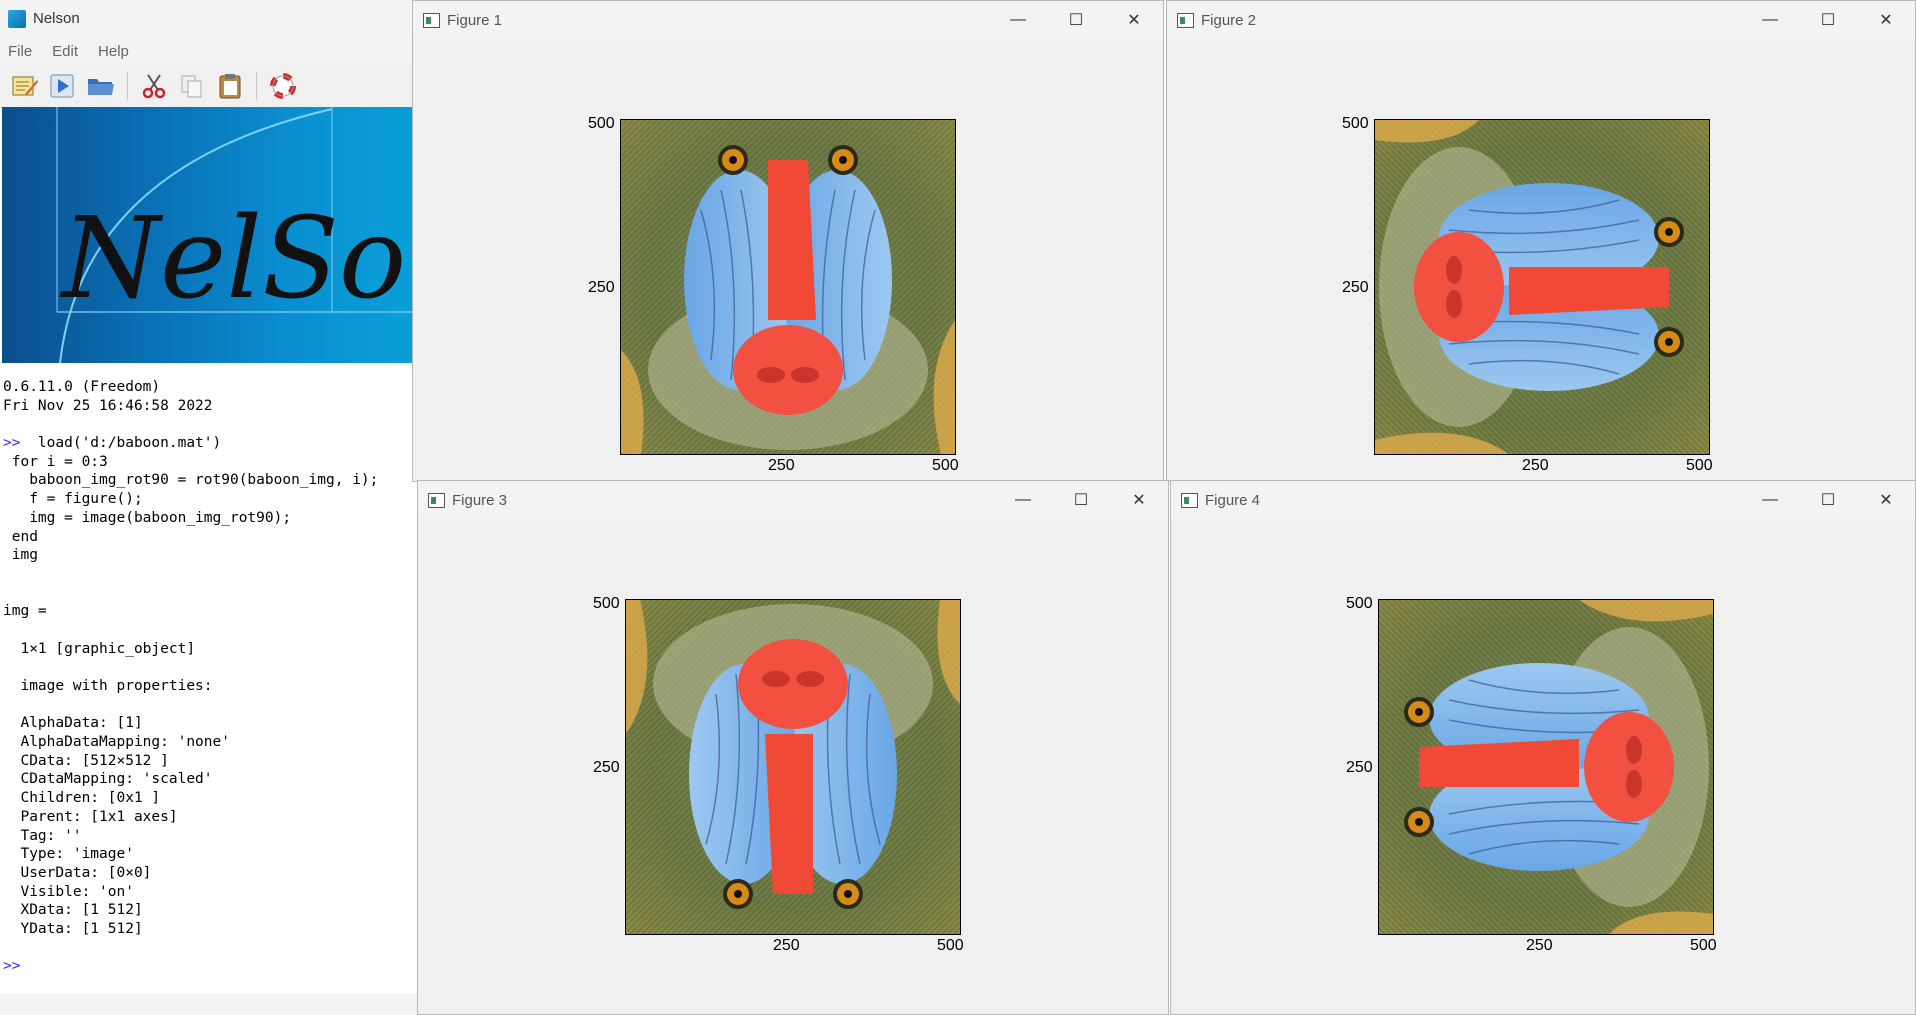 The width and height of the screenshot is (1916, 1015). What do you see at coordinates (210, 387) in the screenshot?
I see `console-line: 0.6.11.0 (Freedom)` at bounding box center [210, 387].